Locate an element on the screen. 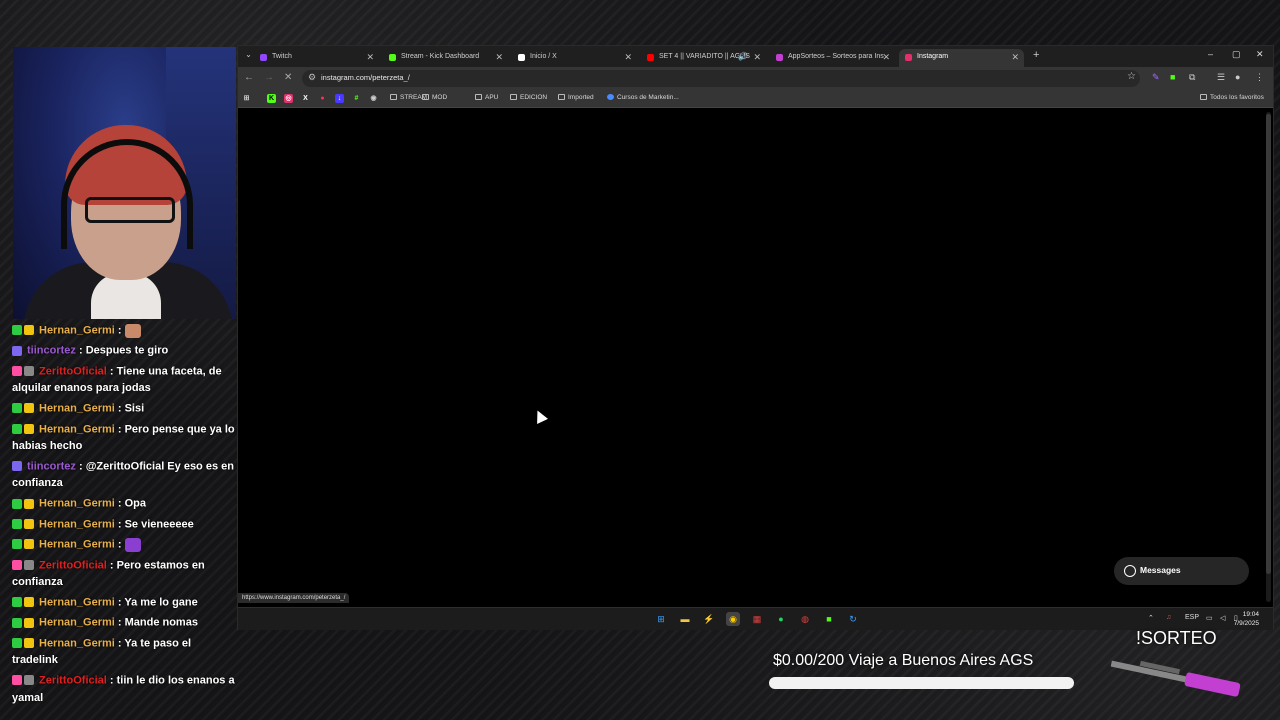 This screenshot has width=1280, height=720. obs-record-icon: ▦ is located at coordinates (757, 619).